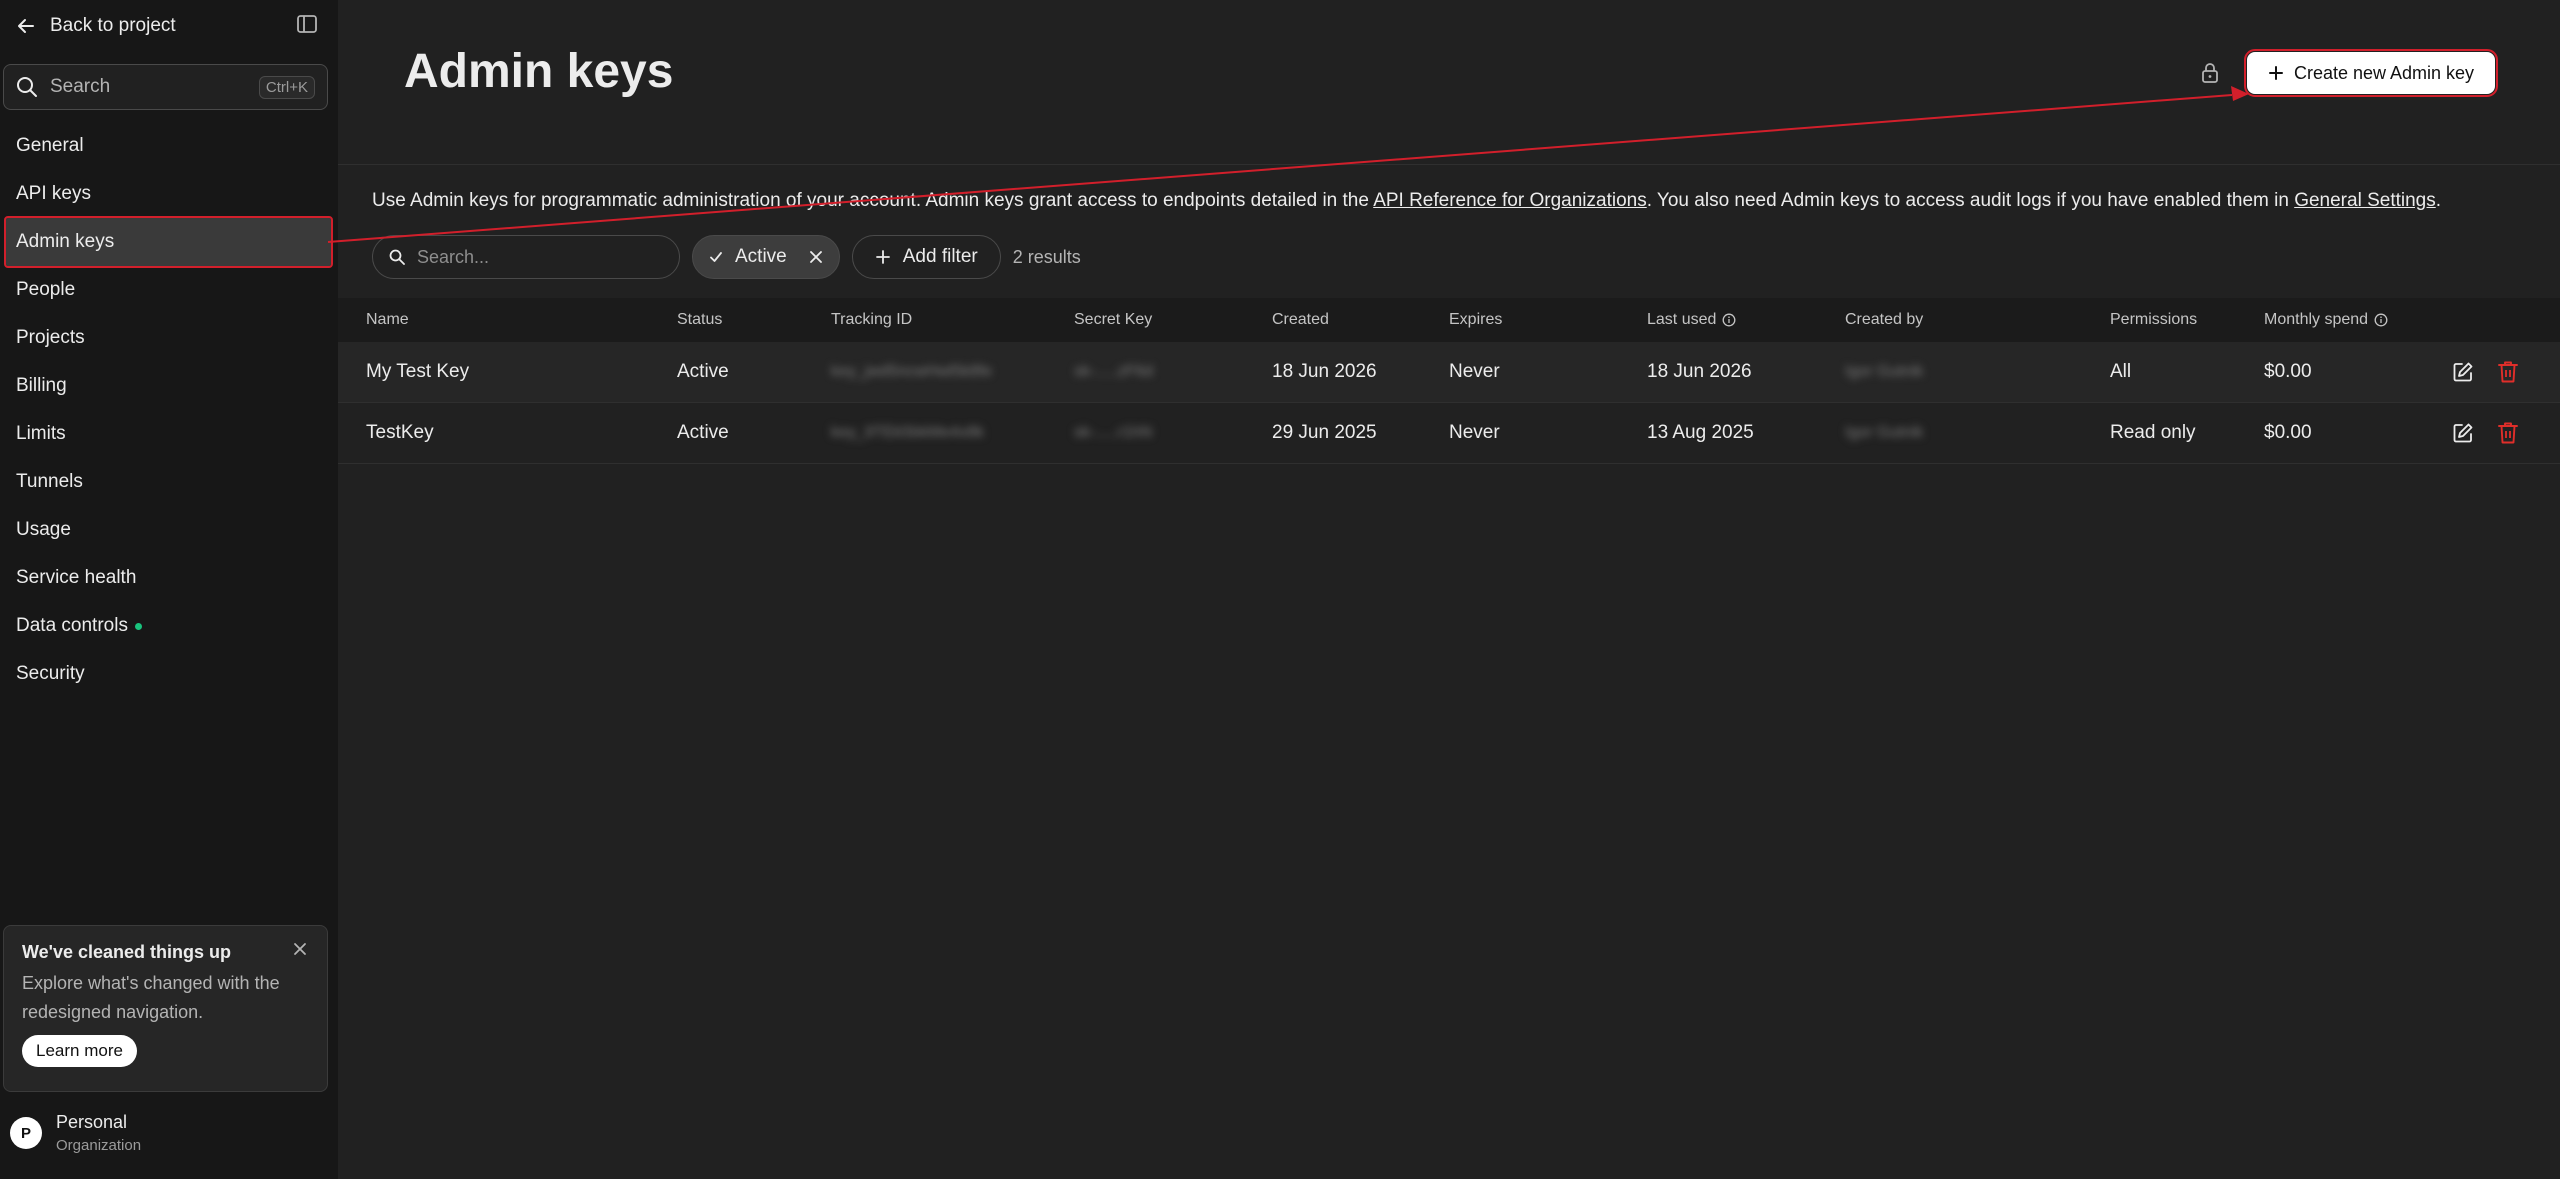 Image resolution: width=2560 pixels, height=1179 pixels. What do you see at coordinates (46, 289) in the screenshot?
I see `sidebar-item-label: People` at bounding box center [46, 289].